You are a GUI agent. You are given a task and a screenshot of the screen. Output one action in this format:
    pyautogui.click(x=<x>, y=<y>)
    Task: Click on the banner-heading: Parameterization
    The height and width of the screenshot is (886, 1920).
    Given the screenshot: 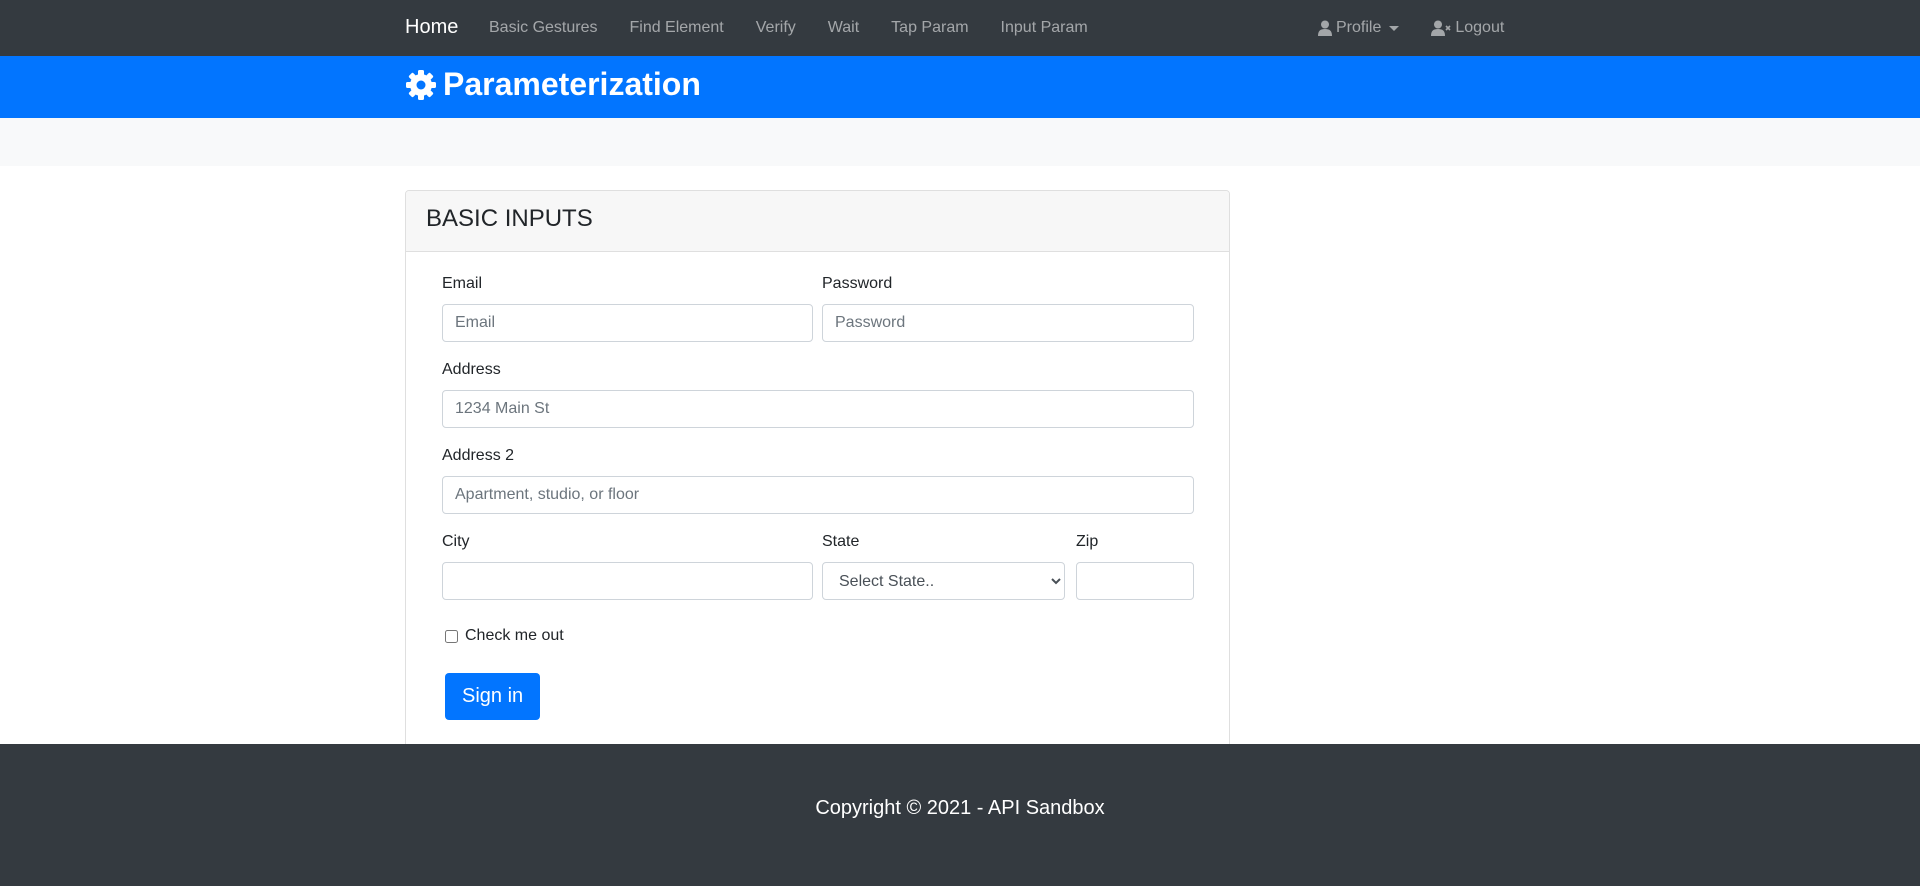 What is the action you would take?
    pyautogui.click(x=553, y=84)
    